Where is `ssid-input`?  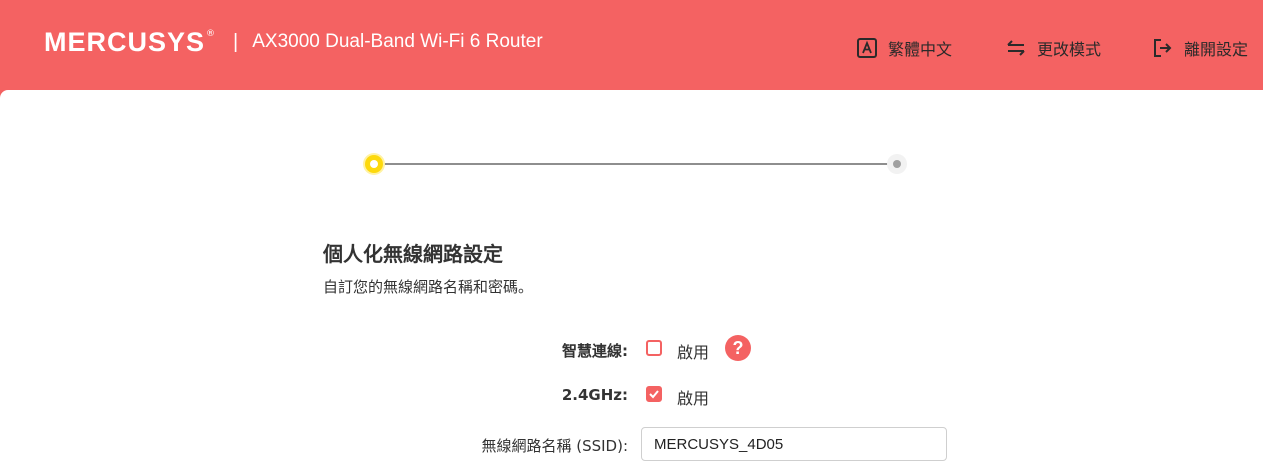 ssid-input is located at coordinates (794, 444).